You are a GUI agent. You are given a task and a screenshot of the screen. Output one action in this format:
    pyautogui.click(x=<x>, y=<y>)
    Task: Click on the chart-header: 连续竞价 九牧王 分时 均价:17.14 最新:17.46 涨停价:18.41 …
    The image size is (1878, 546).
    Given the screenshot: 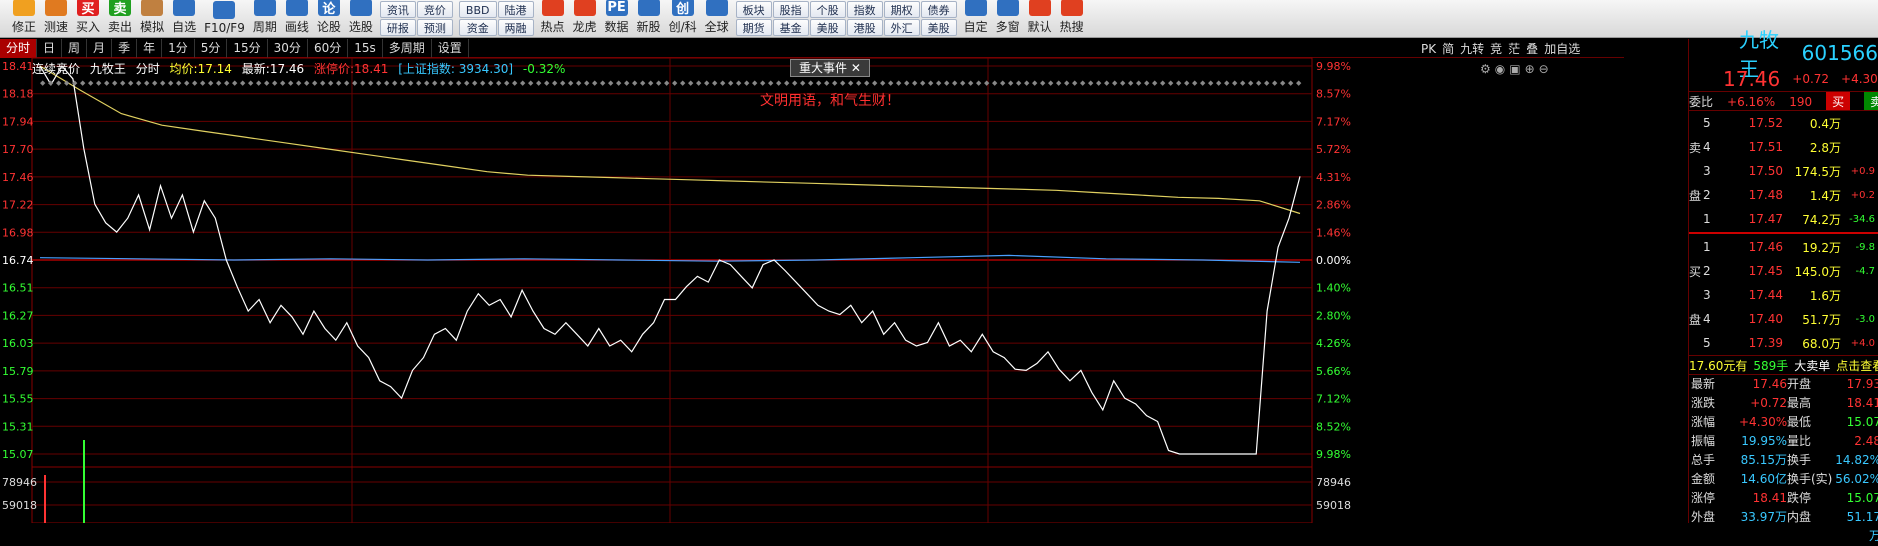 What is the action you would take?
    pyautogui.click(x=672, y=68)
    